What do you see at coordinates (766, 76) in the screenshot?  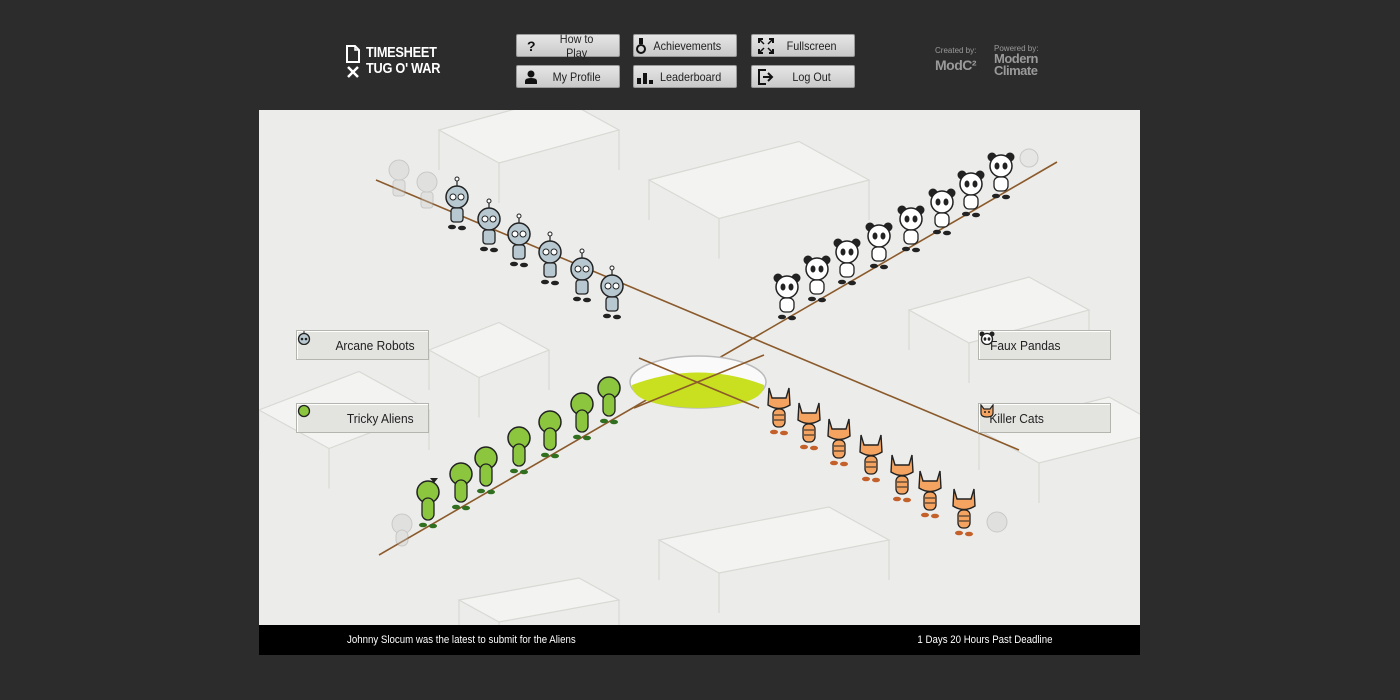 I see `logout-icon` at bounding box center [766, 76].